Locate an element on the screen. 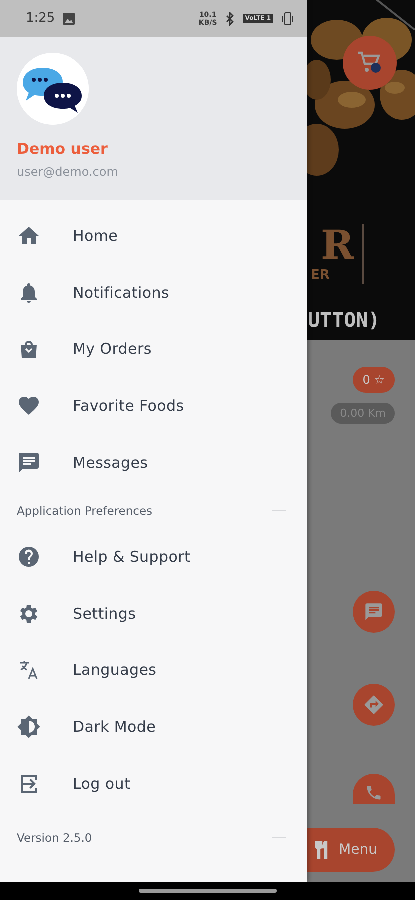 The height and width of the screenshot is (900, 415). phone-icon is located at coordinates (374, 793).